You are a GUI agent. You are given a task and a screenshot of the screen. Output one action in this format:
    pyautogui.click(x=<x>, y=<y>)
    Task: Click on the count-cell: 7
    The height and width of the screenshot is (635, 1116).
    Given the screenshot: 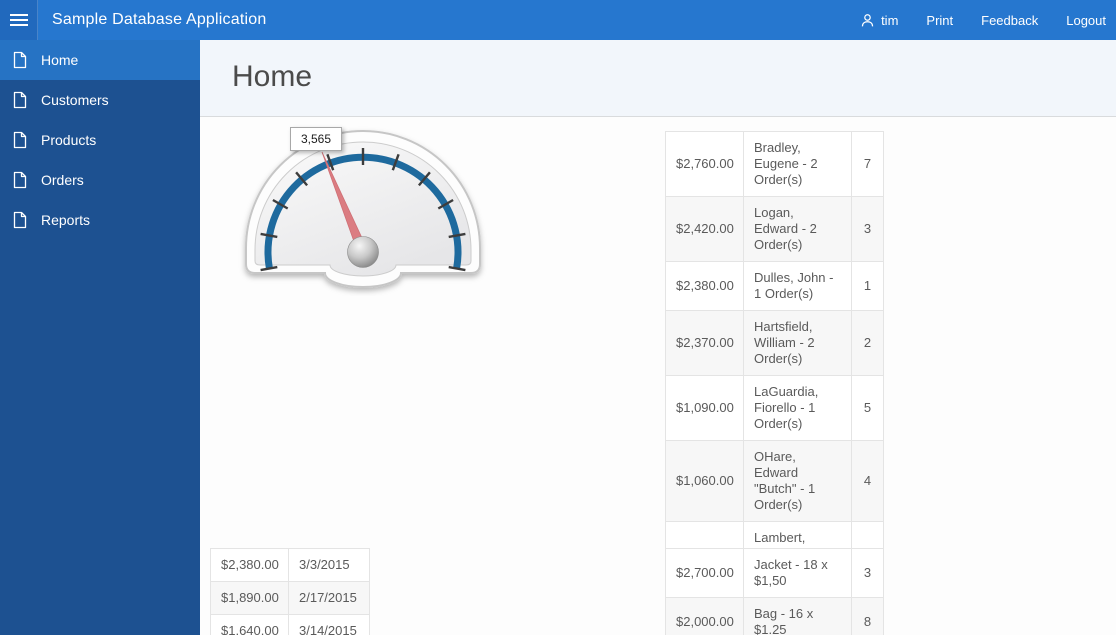 What is the action you would take?
    pyautogui.click(x=867, y=164)
    